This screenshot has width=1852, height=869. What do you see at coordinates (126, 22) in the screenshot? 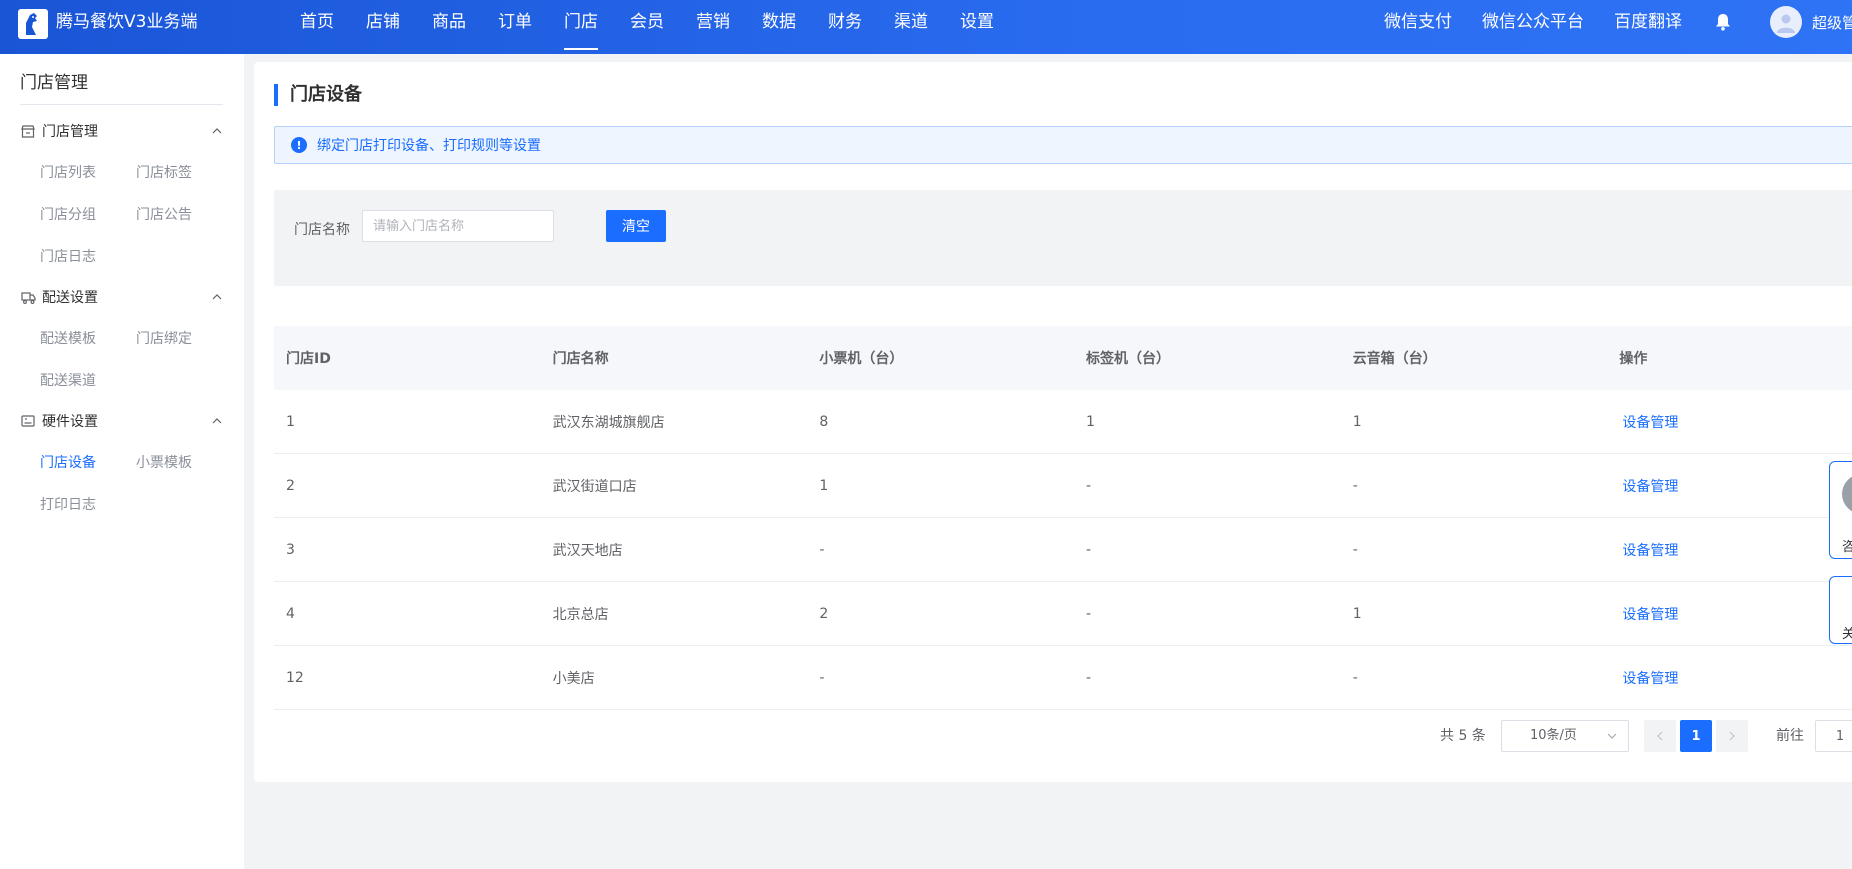
I see `app-title: 腾马餐饮V3业务端` at bounding box center [126, 22].